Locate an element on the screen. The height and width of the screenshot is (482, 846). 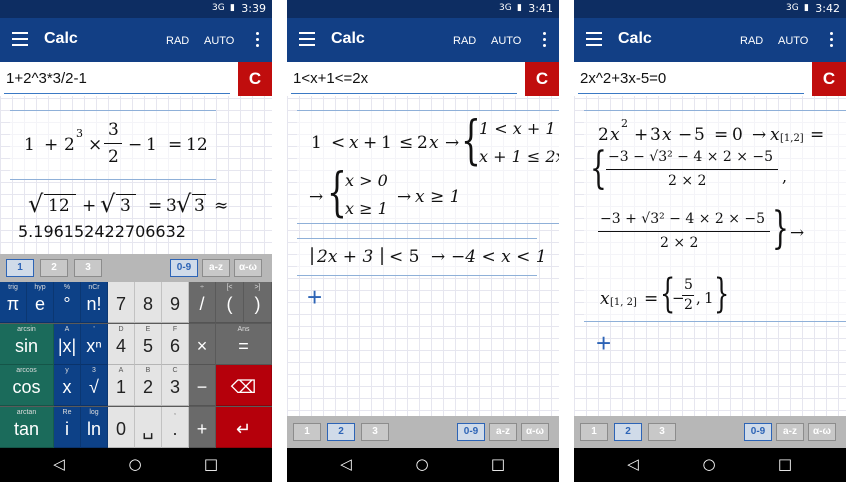
key: D4 is located at coordinates (121, 344).